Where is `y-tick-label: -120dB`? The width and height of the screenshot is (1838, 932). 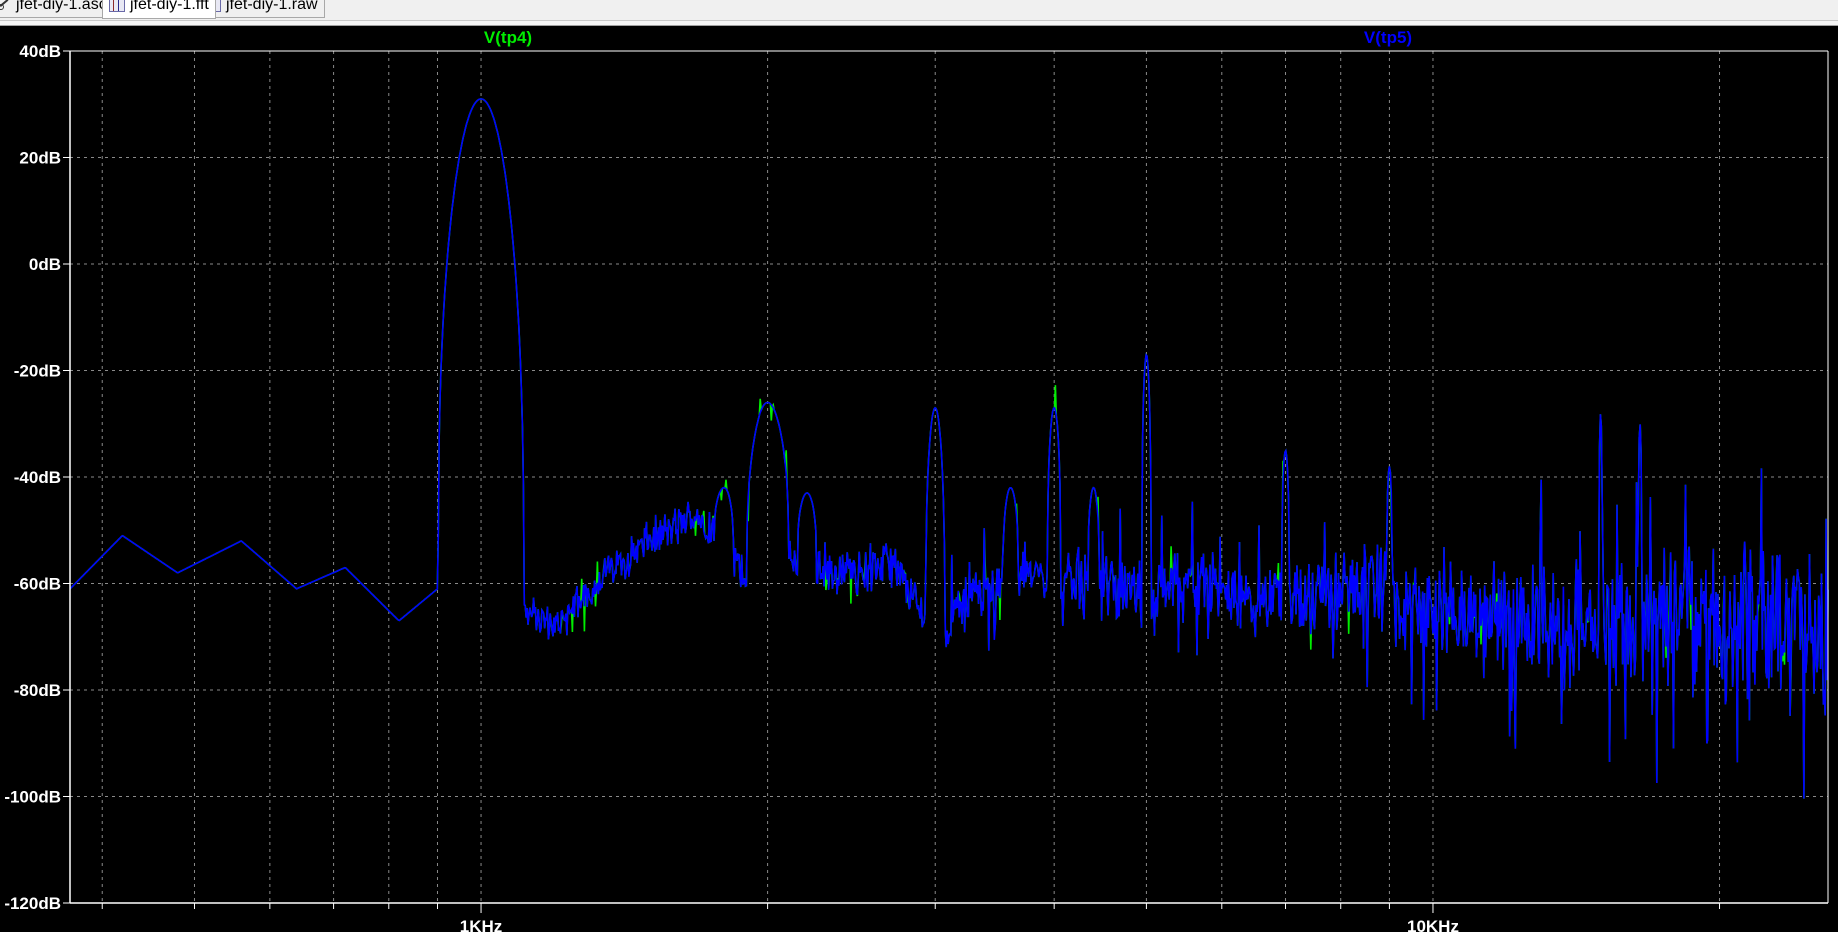
y-tick-label: -120dB is located at coordinates (32, 903).